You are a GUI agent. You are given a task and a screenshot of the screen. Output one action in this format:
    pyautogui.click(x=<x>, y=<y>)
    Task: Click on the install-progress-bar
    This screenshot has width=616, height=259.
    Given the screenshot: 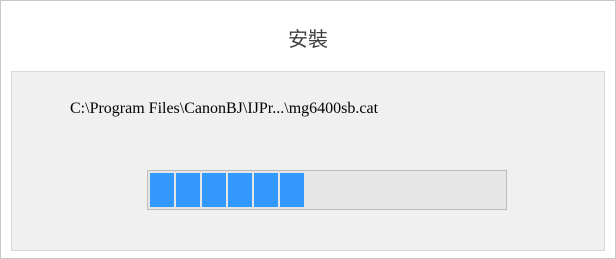 What is the action you would take?
    pyautogui.click(x=327, y=190)
    